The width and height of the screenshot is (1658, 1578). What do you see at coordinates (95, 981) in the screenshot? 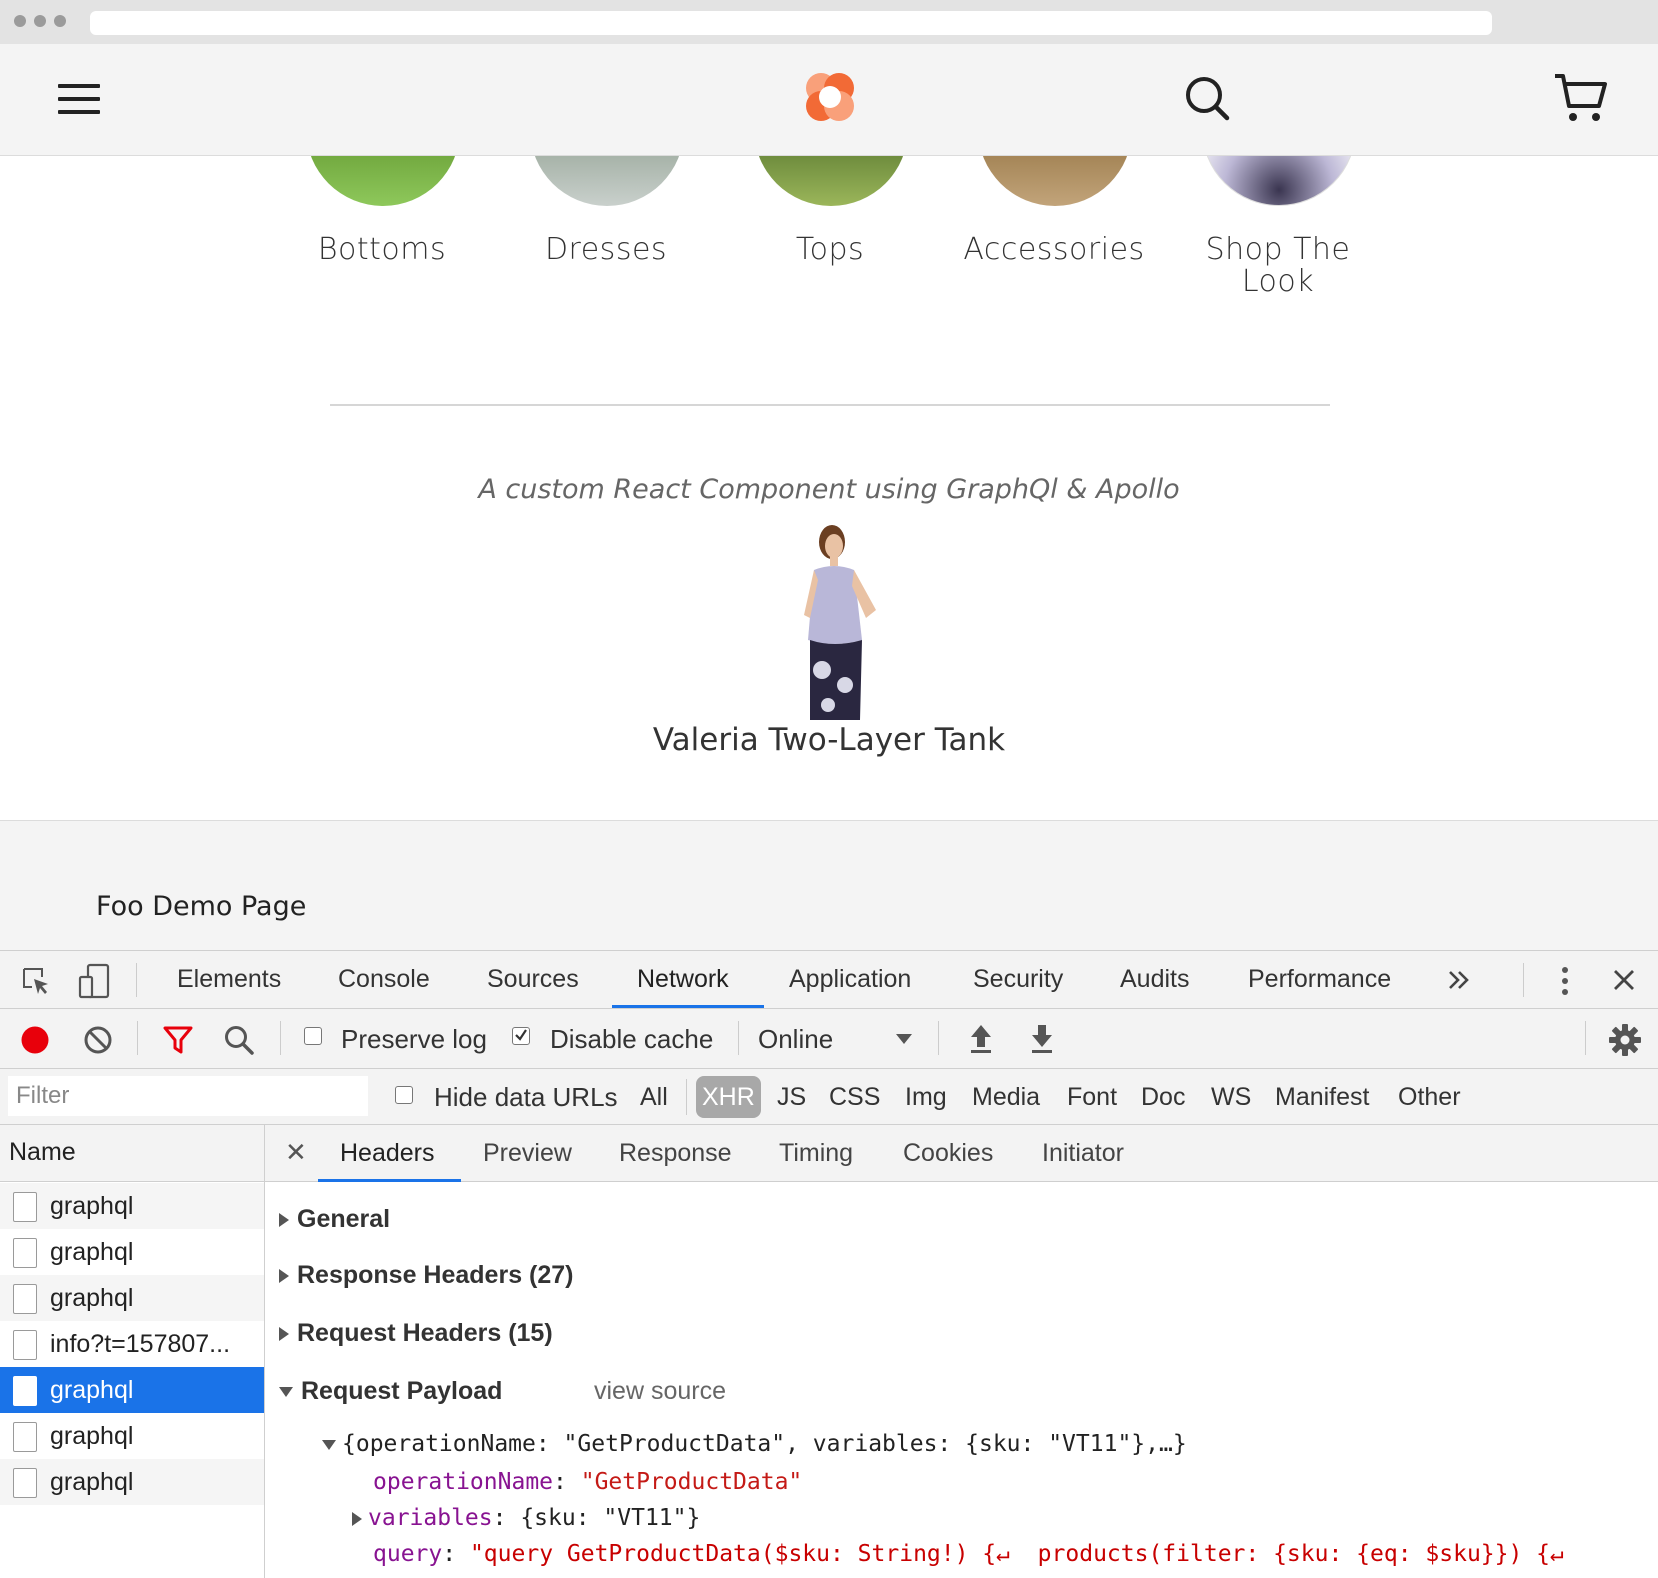
I see `device-toolbar-icon` at bounding box center [95, 981].